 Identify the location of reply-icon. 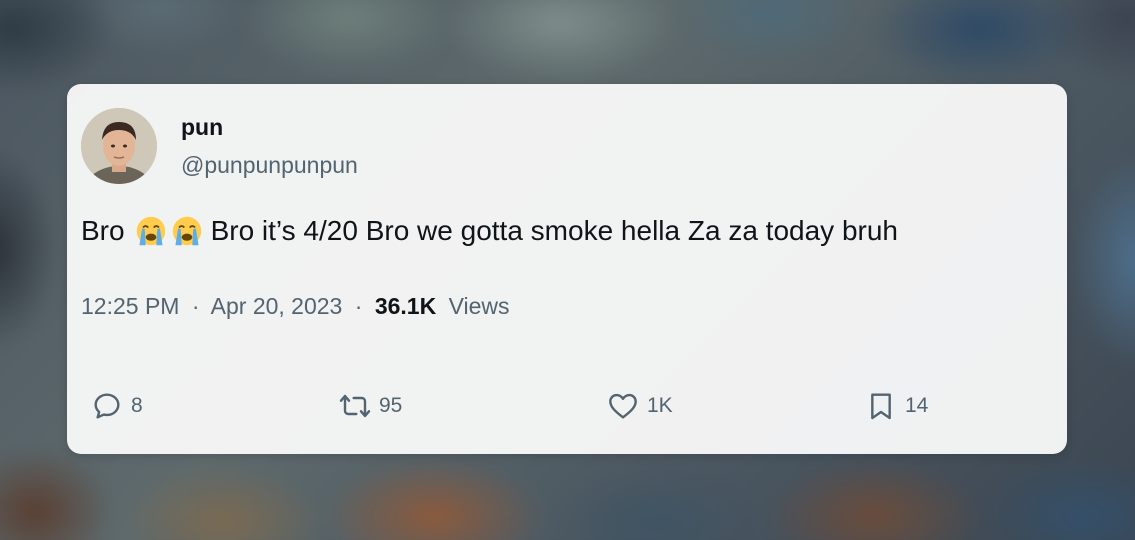
(107, 406).